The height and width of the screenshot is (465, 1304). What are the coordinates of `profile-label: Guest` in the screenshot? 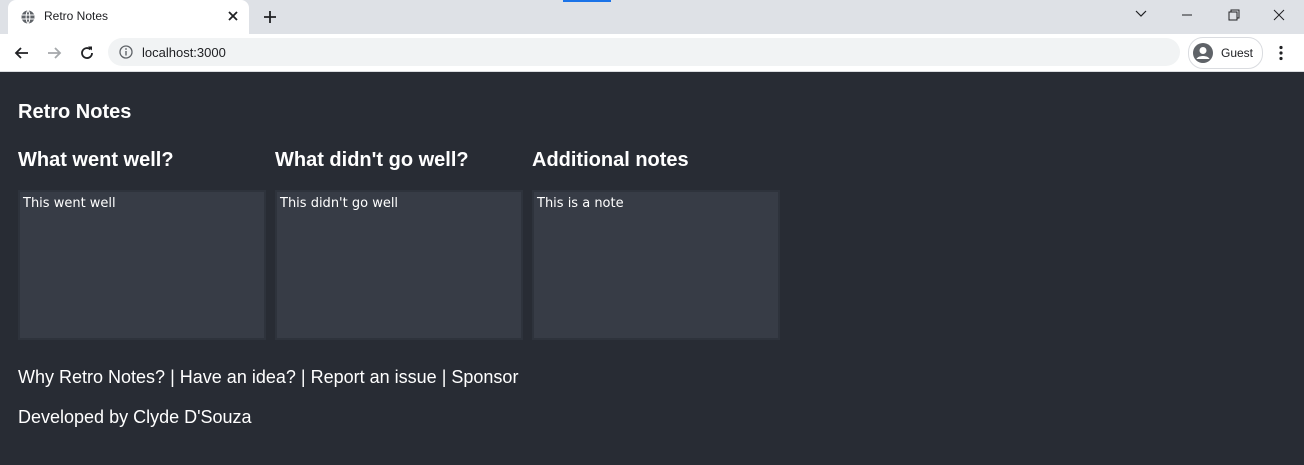 It's located at (1237, 53).